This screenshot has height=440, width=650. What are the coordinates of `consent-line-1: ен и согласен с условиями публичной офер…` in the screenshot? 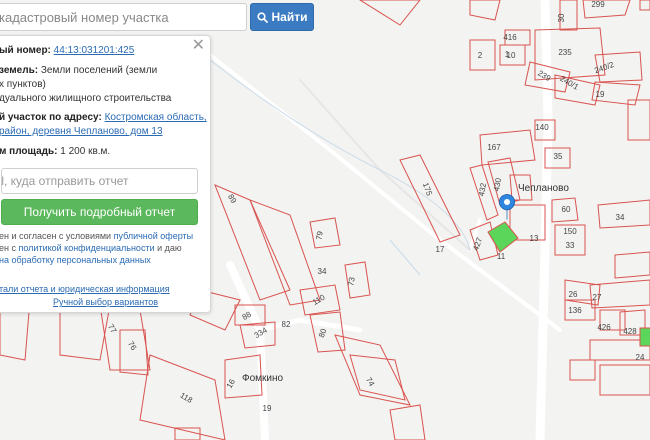 It's located at (96, 236).